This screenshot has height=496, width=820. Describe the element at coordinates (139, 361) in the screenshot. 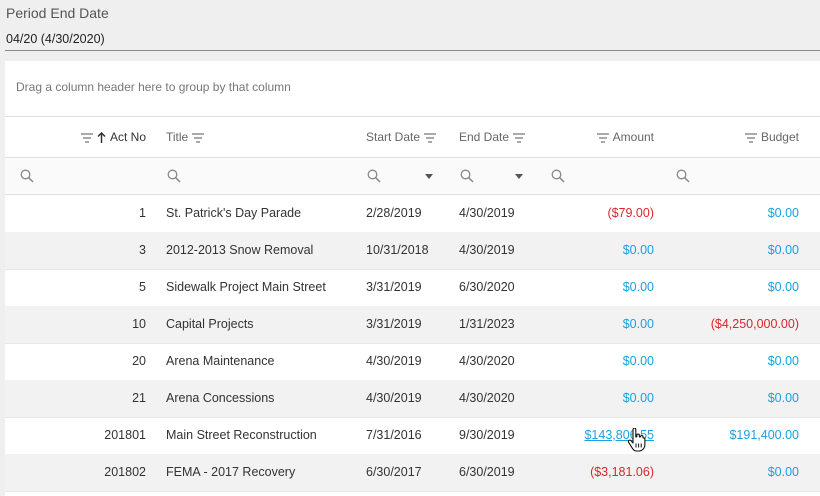

I see `cell-act-no: 20` at that location.